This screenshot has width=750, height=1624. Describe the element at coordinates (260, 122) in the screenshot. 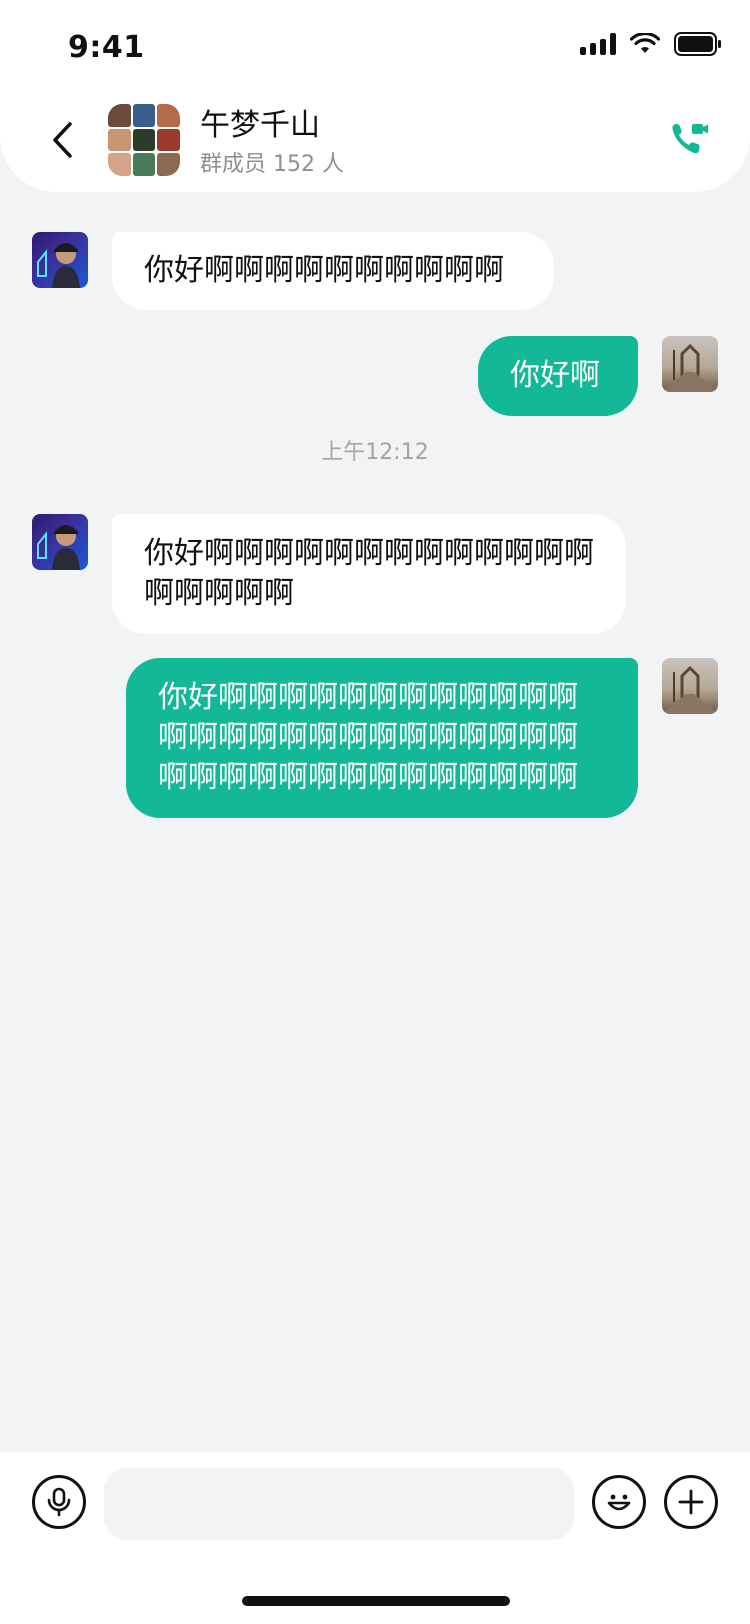

I see `chat-title: 午梦千山` at that location.